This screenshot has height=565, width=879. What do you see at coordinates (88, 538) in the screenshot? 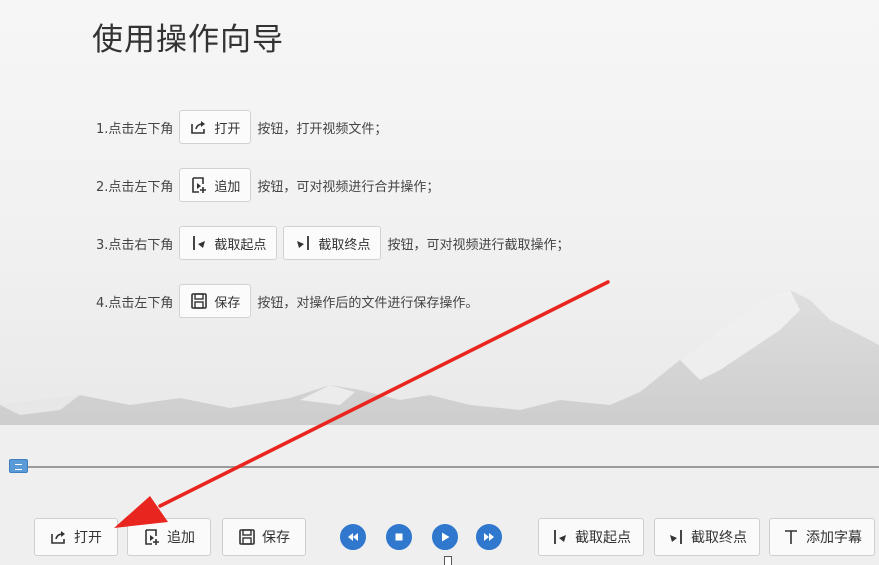
I see `open-button-label: 打开` at bounding box center [88, 538].